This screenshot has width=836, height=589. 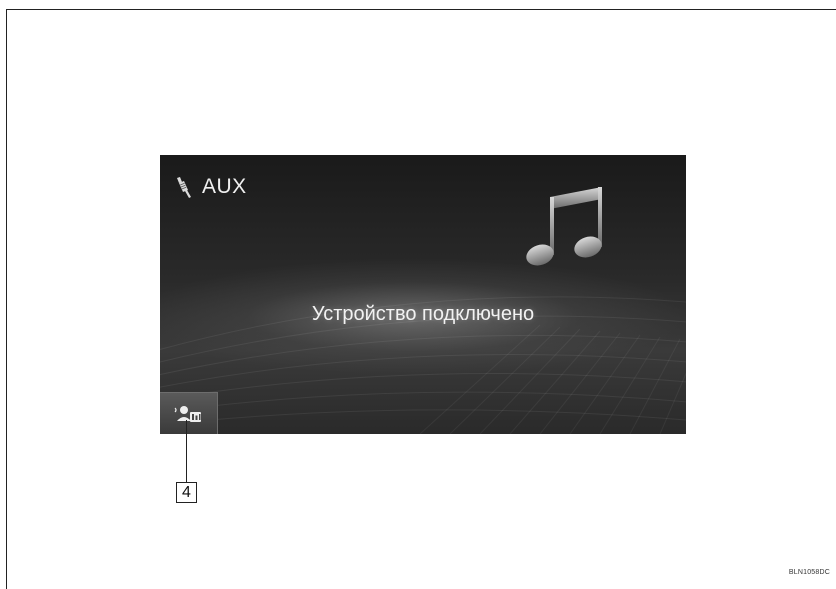 What do you see at coordinates (224, 186) in the screenshot?
I see `source-title: AUX` at bounding box center [224, 186].